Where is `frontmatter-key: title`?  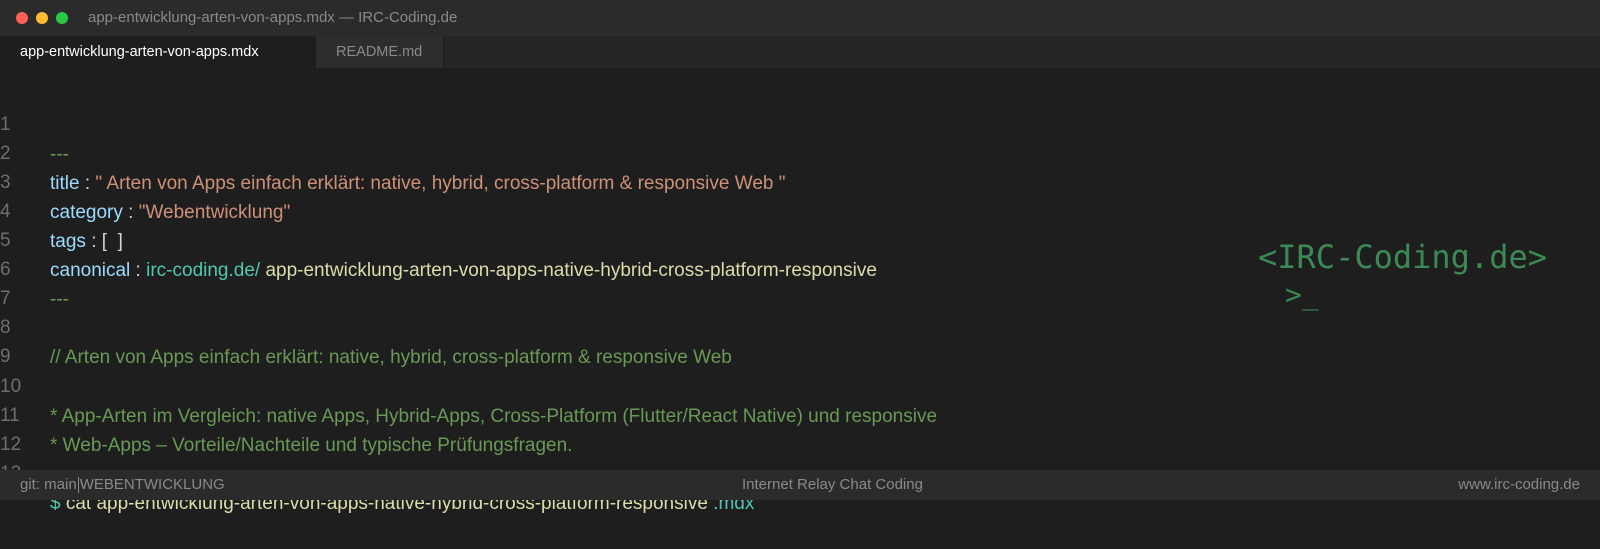
frontmatter-key: title is located at coordinates (65, 183).